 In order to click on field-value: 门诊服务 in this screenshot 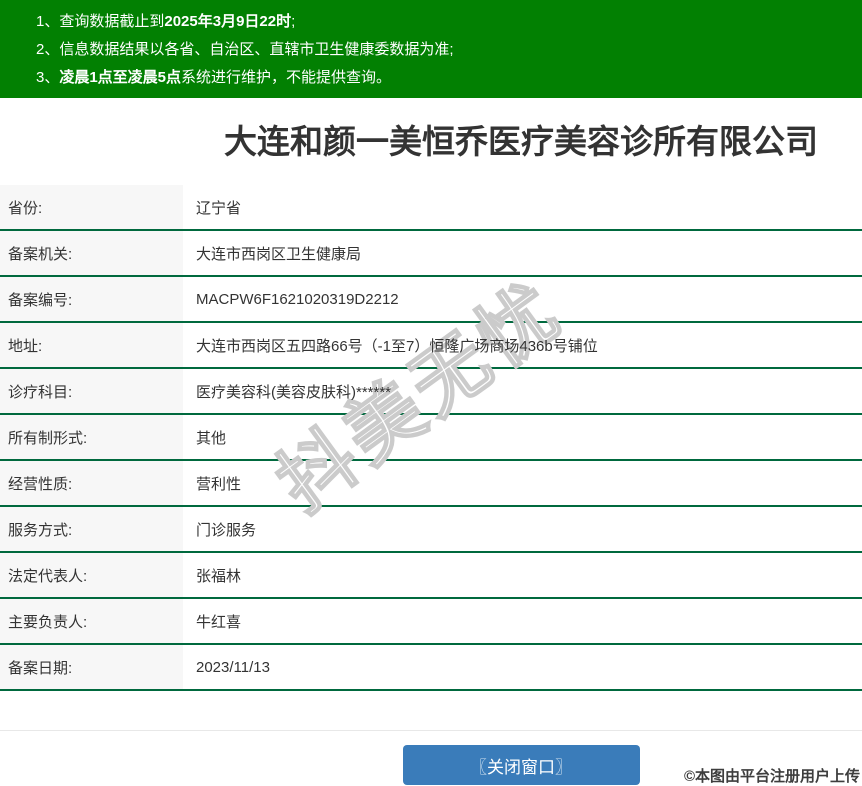, I will do `click(226, 530)`.